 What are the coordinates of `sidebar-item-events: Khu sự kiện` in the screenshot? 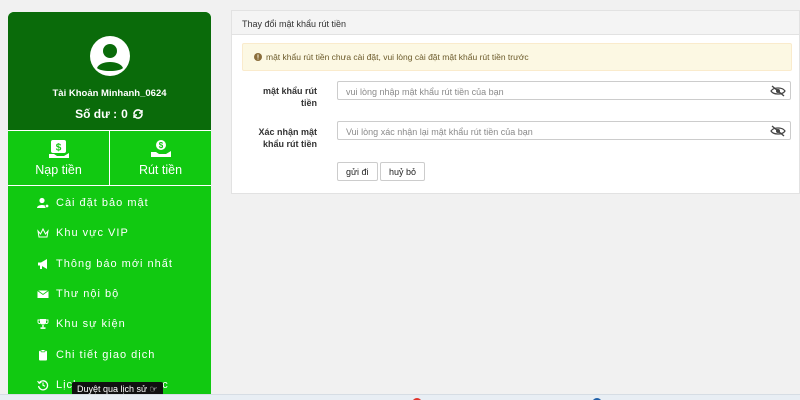 It's located at (109, 324).